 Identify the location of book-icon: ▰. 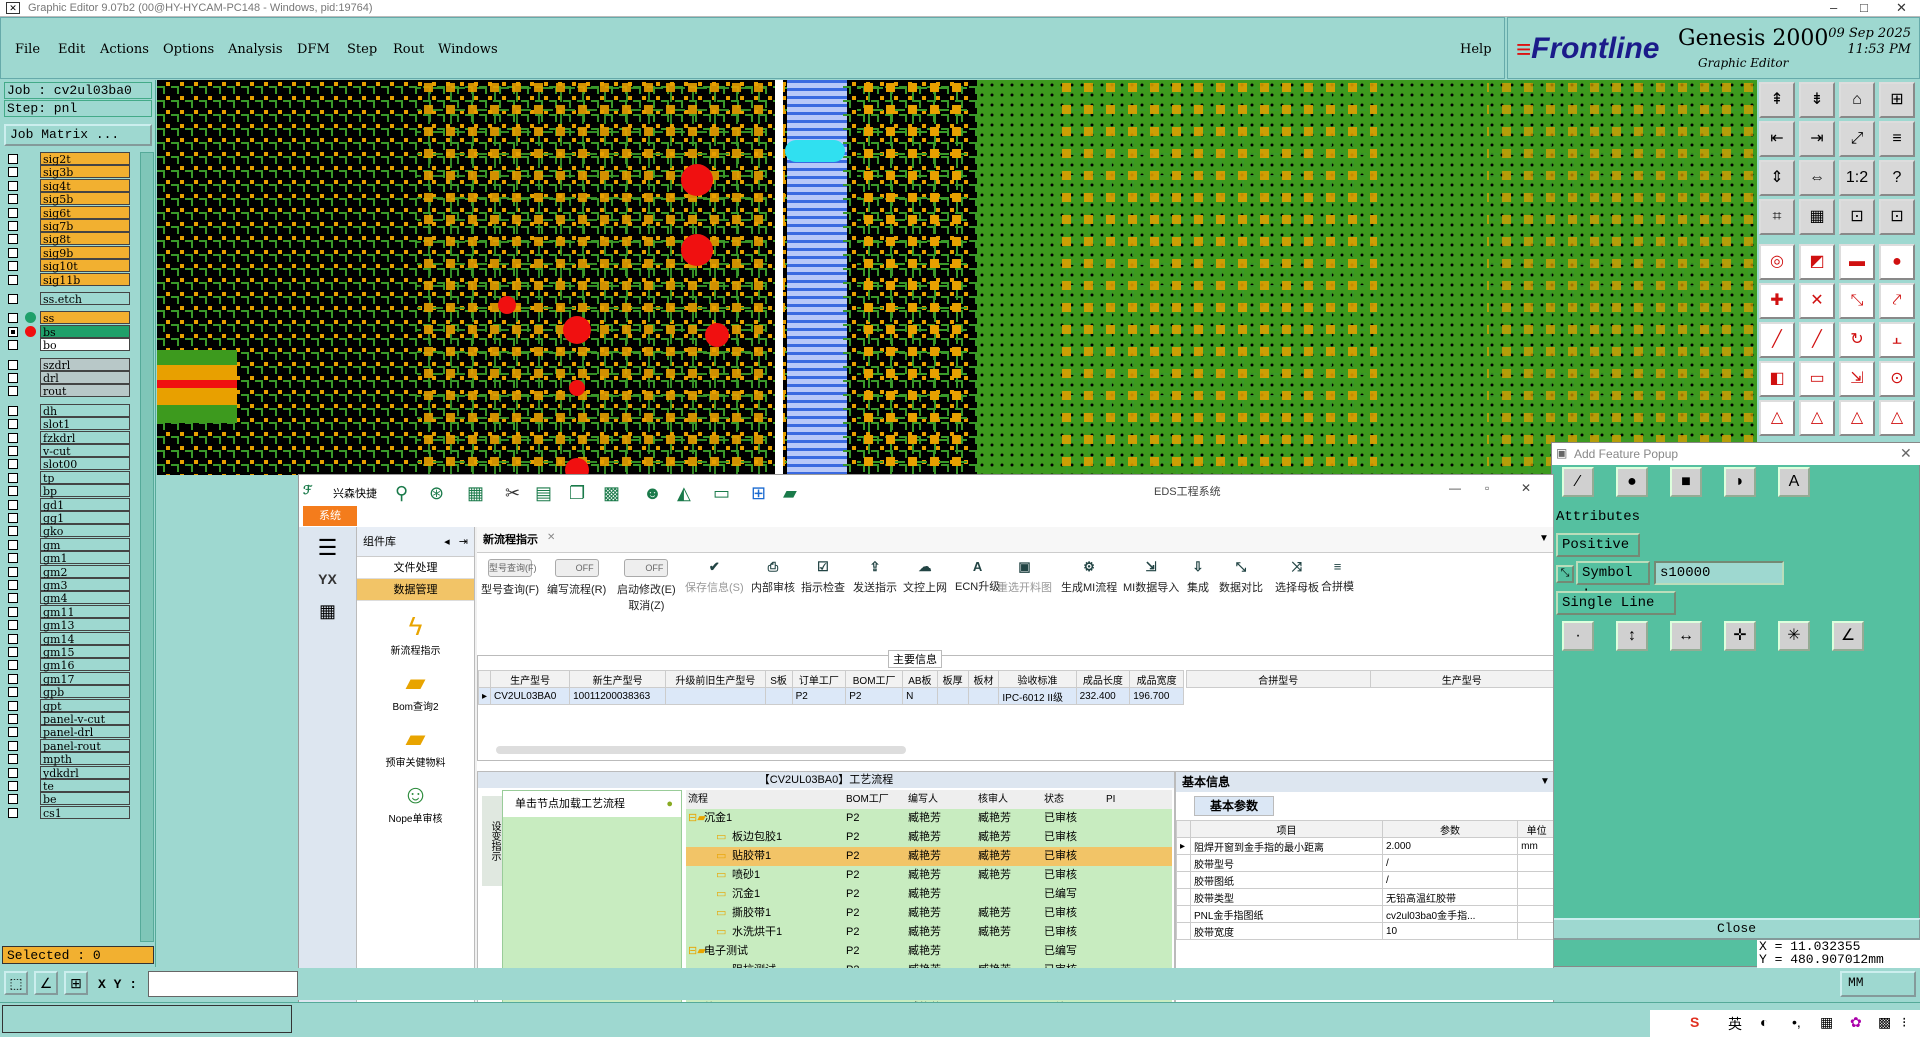
(790, 493).